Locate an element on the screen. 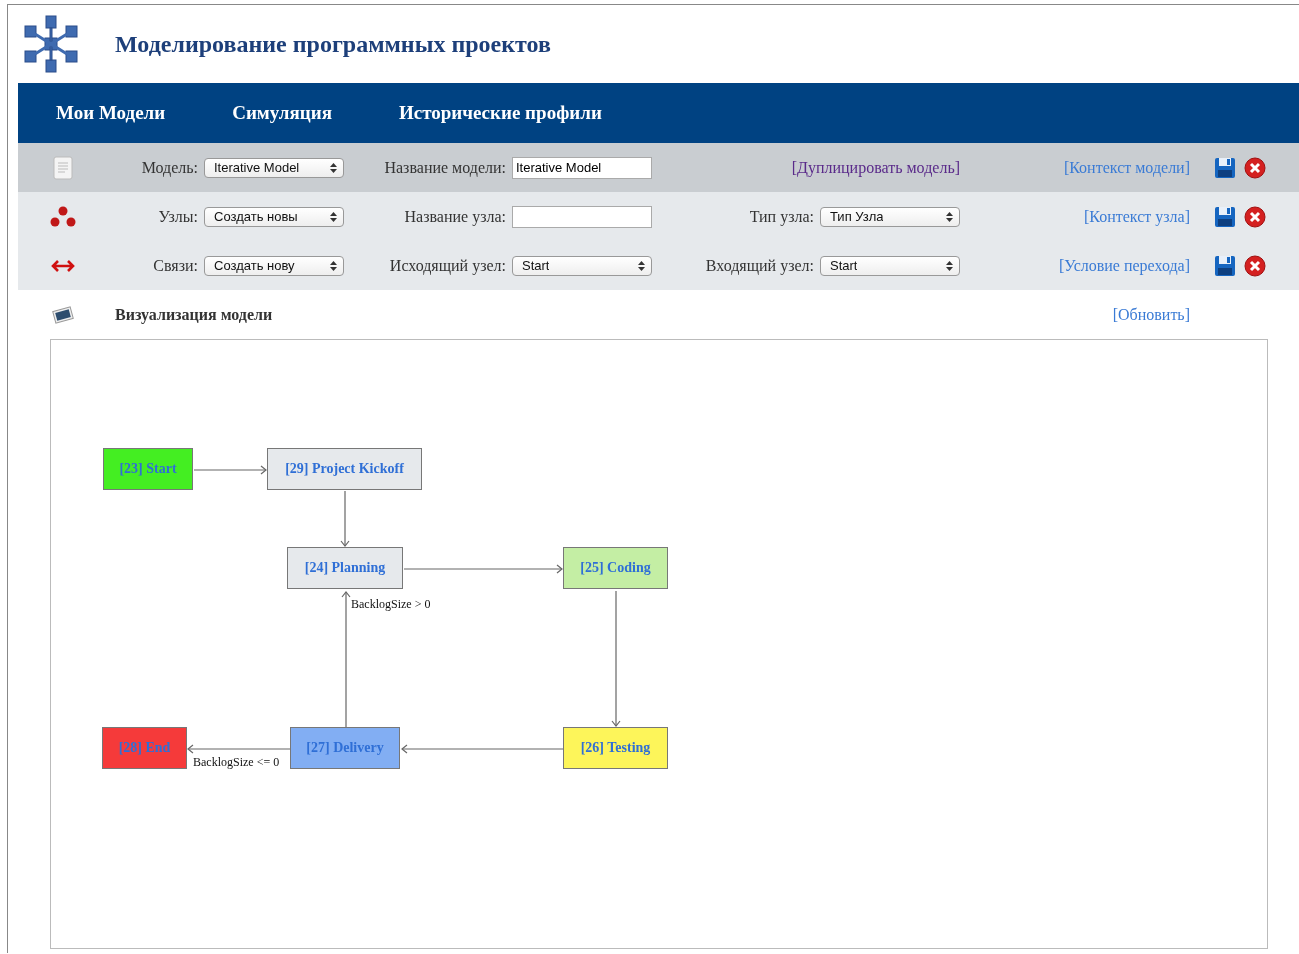 The image size is (1299, 954). select-dropdown: Создать новы is located at coordinates (274, 216).